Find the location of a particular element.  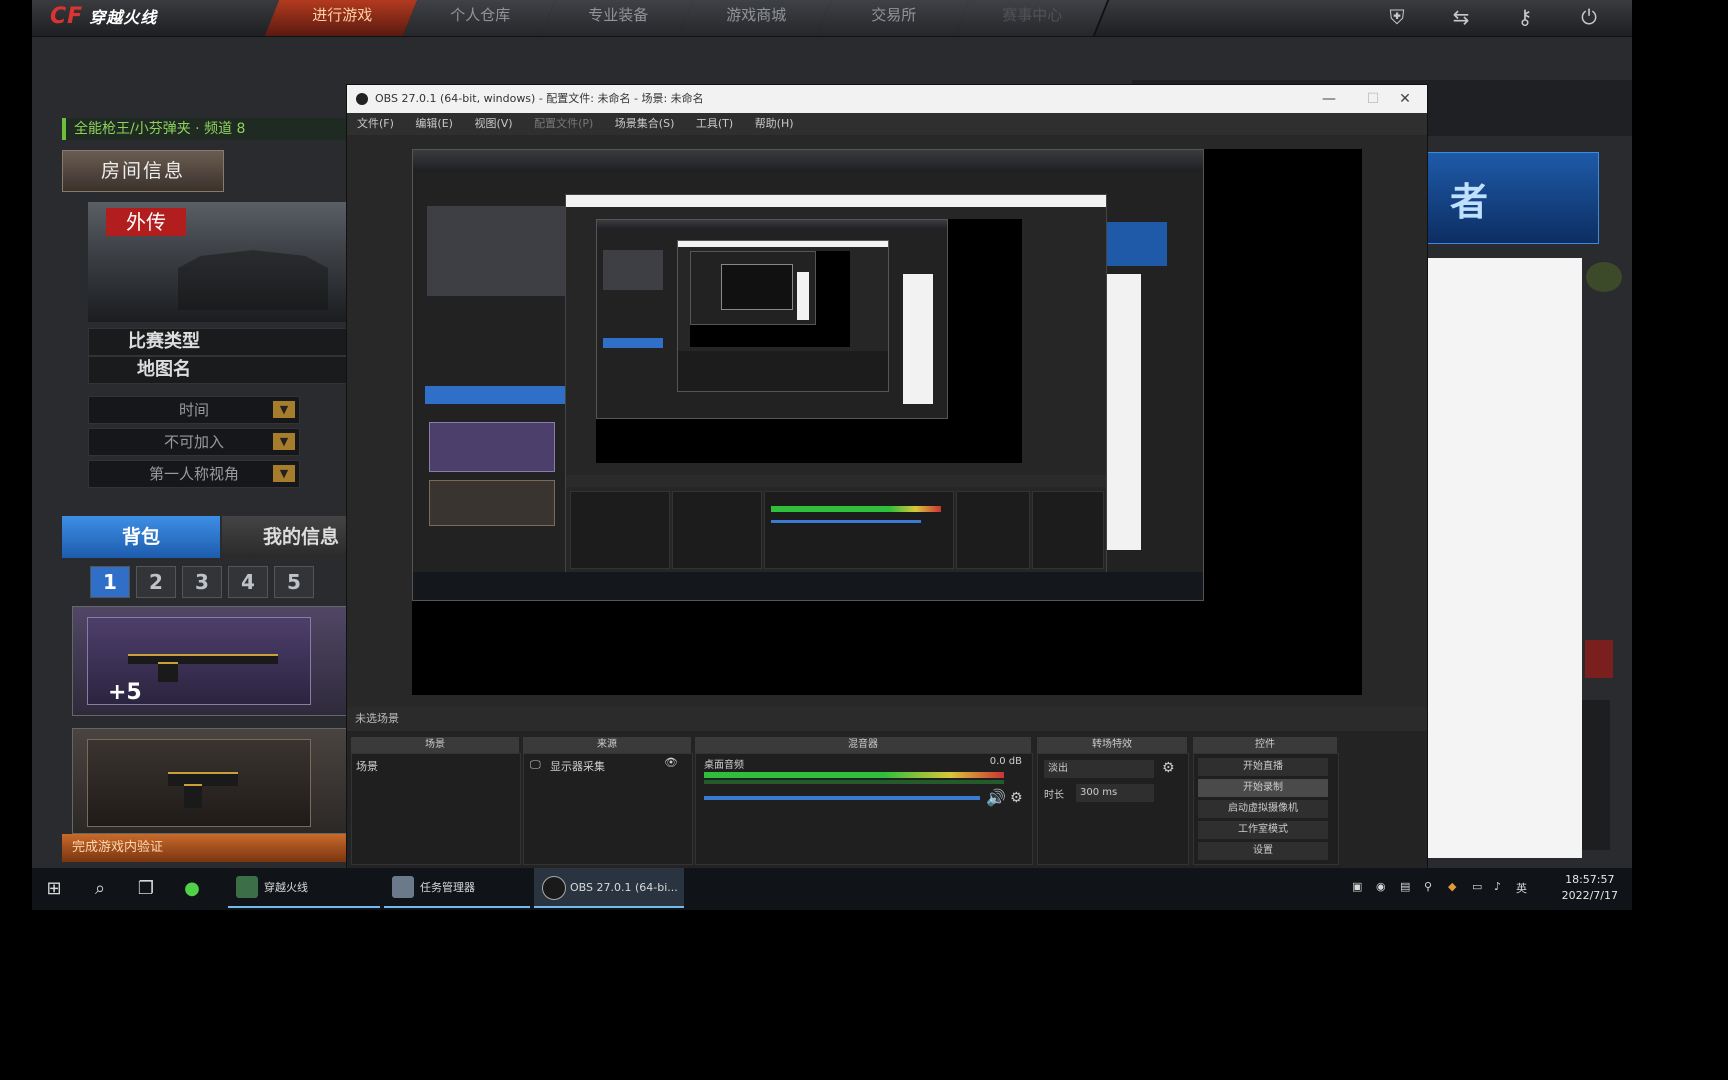

mixer-db: 0.0 dB is located at coordinates (1005, 761).